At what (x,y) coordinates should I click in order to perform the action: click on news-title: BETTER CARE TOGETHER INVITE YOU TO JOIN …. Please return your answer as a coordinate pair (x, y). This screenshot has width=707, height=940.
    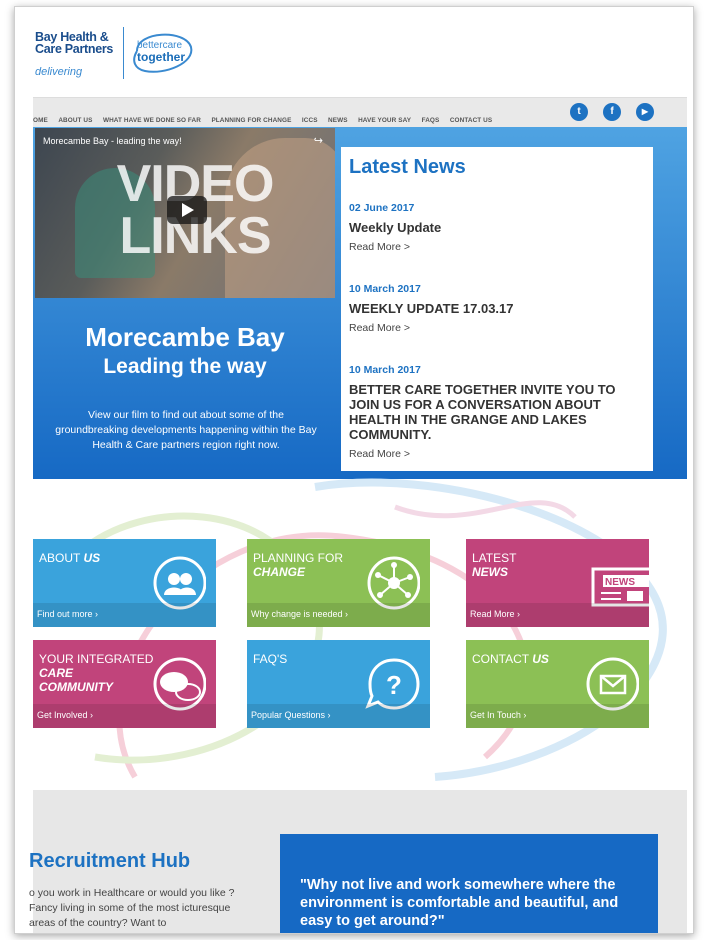
    Looking at the image, I should click on (497, 412).